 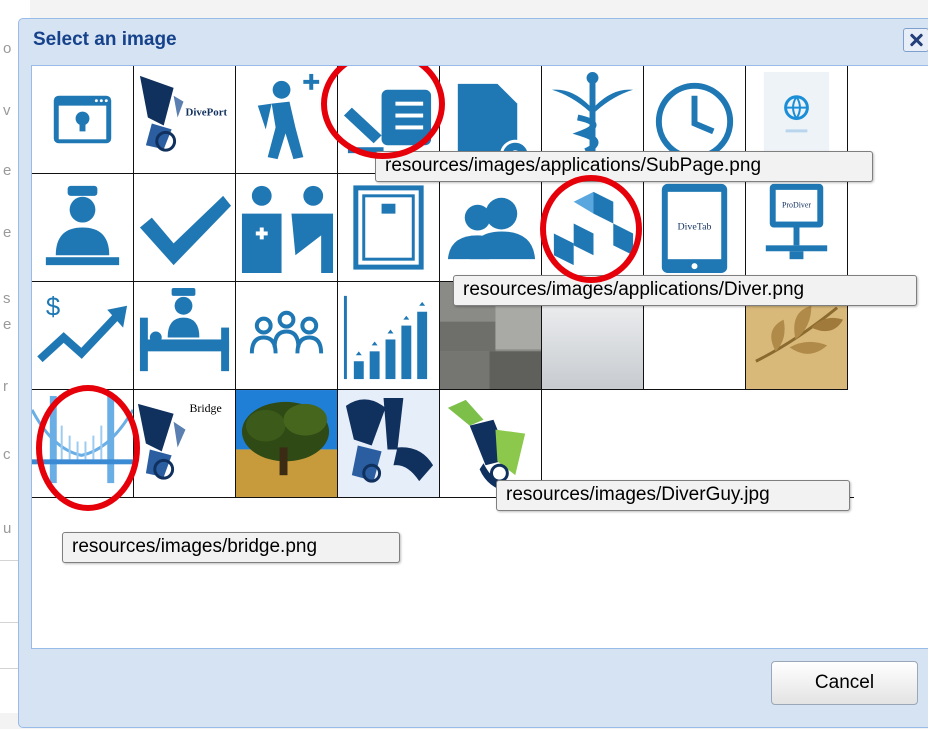 I want to click on nurse-icon, so click(x=82, y=225).